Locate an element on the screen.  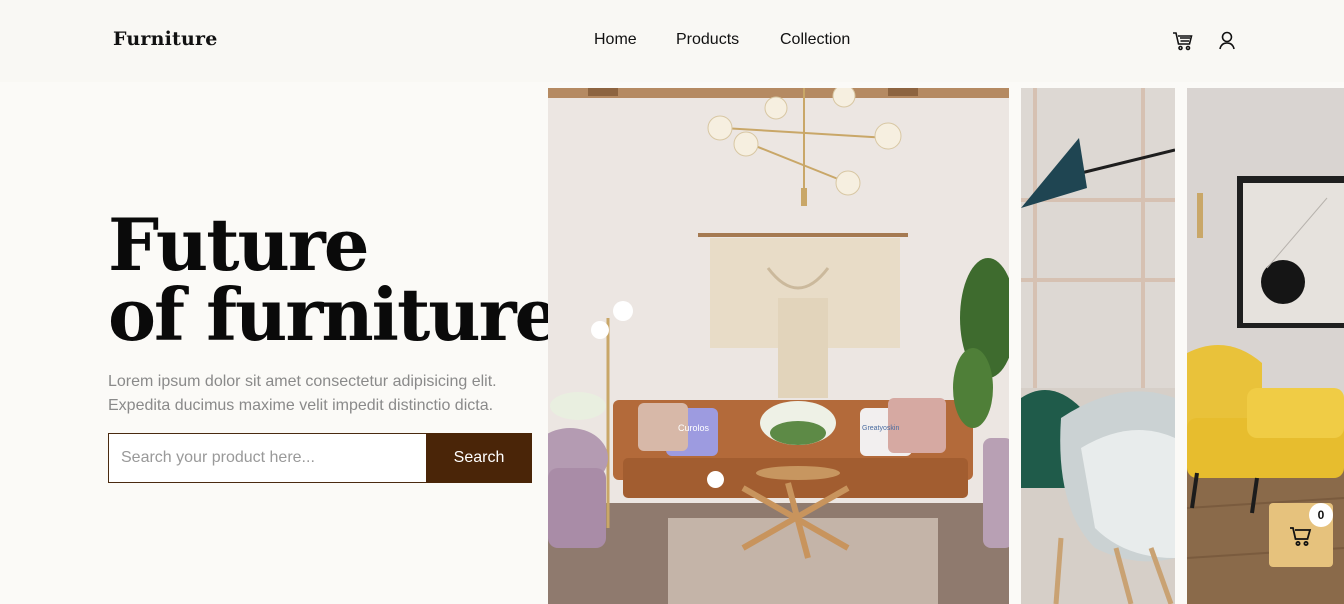
nav-products: Products is located at coordinates (707, 40).